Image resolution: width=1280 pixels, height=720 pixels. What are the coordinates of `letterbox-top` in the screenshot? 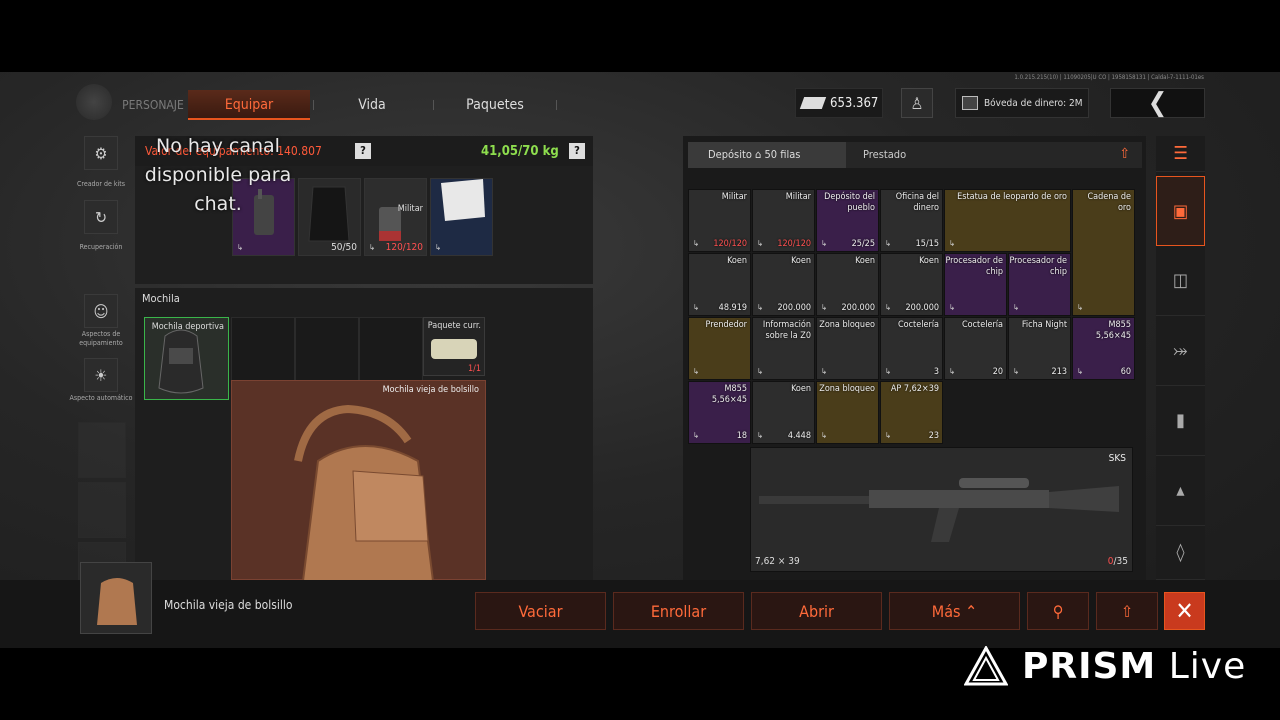 It's located at (640, 36).